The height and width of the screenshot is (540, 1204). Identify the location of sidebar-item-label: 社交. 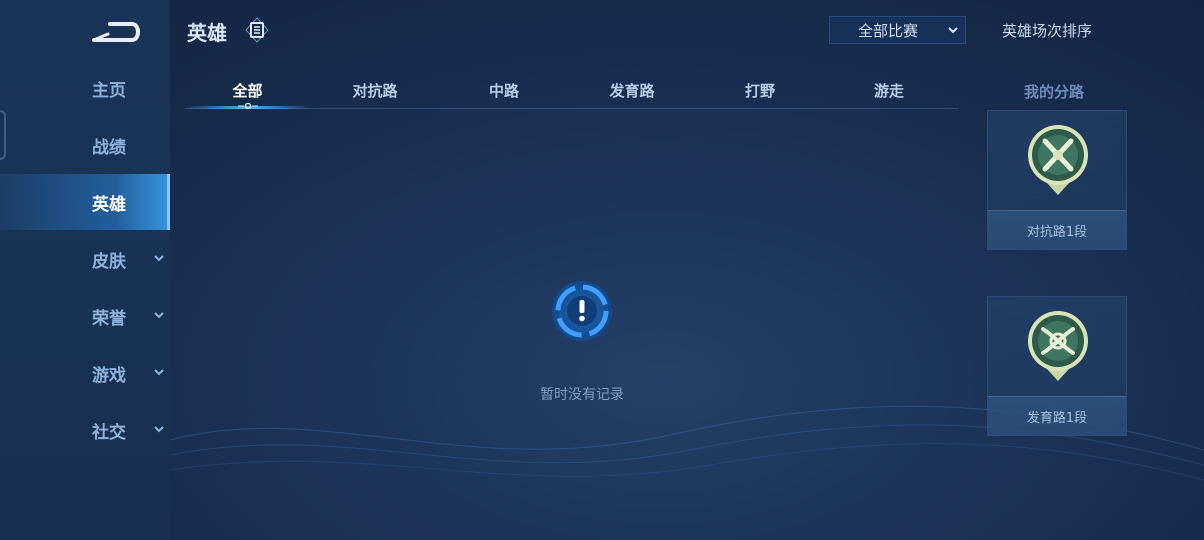
(109, 432).